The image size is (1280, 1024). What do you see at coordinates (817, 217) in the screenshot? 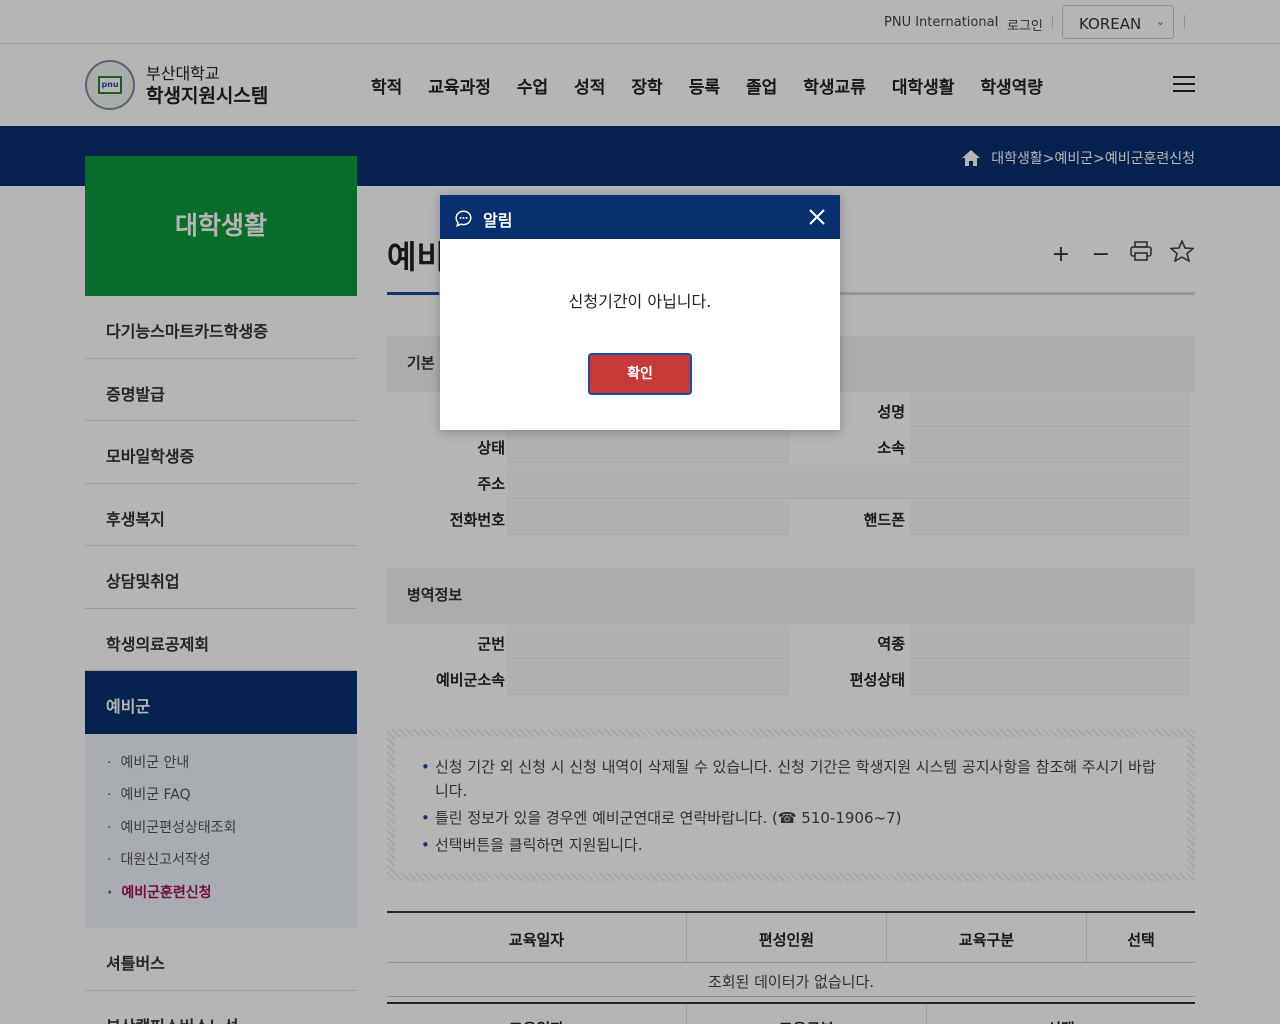
I see `close-icon` at bounding box center [817, 217].